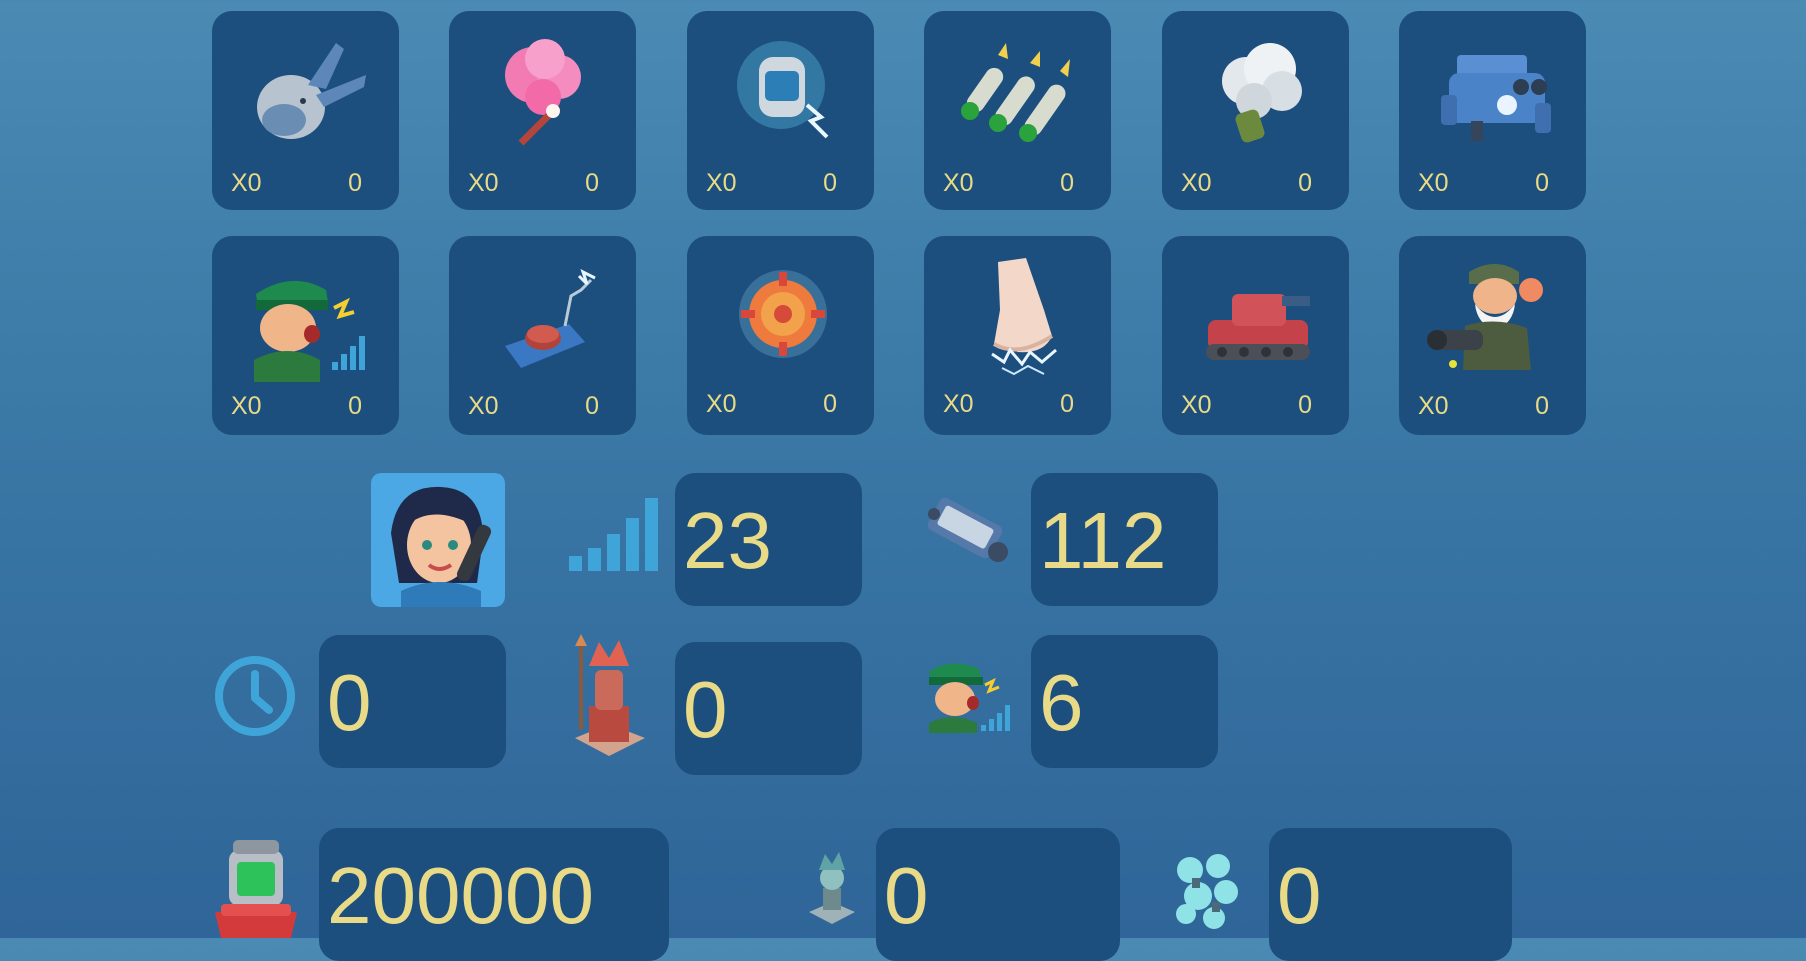 This screenshot has height=961, width=1806. I want to click on timer-value: 0, so click(412, 701).